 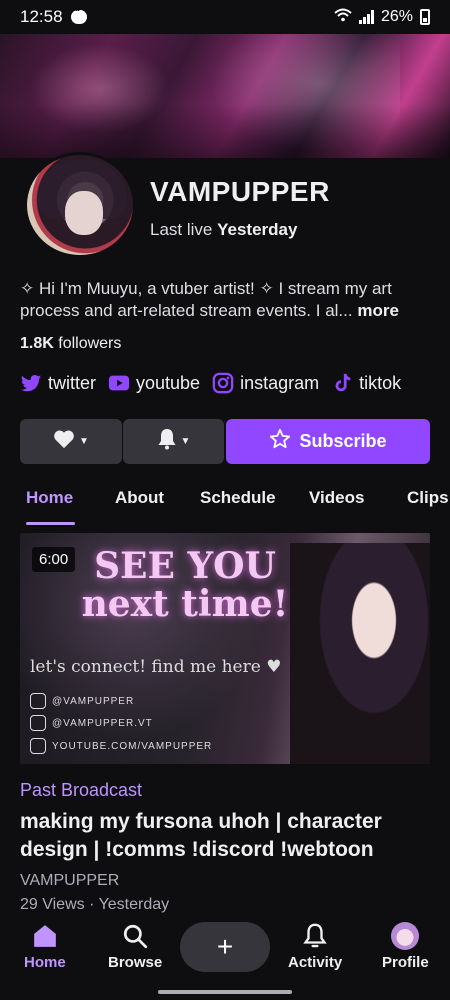 I want to click on channel-tabs: Home About Schedule Videos Clips, so click(x=225, y=505).